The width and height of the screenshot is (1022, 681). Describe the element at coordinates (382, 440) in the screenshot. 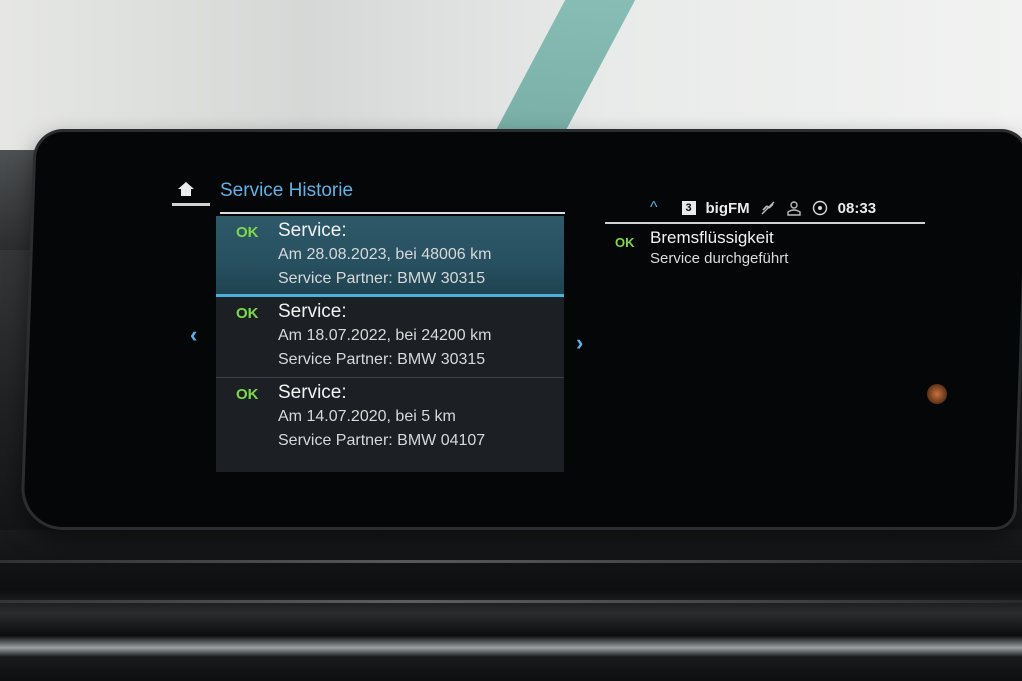

I see `list-item-partner: Service Partner: BMW 04107` at that location.